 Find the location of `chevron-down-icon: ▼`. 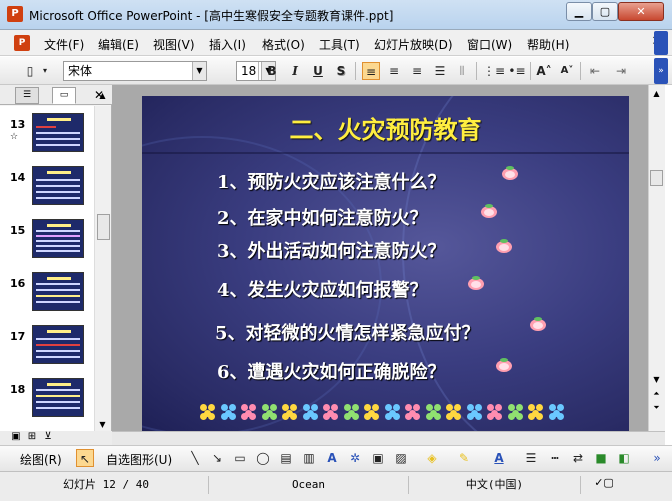

chevron-down-icon: ▼ is located at coordinates (199, 71).